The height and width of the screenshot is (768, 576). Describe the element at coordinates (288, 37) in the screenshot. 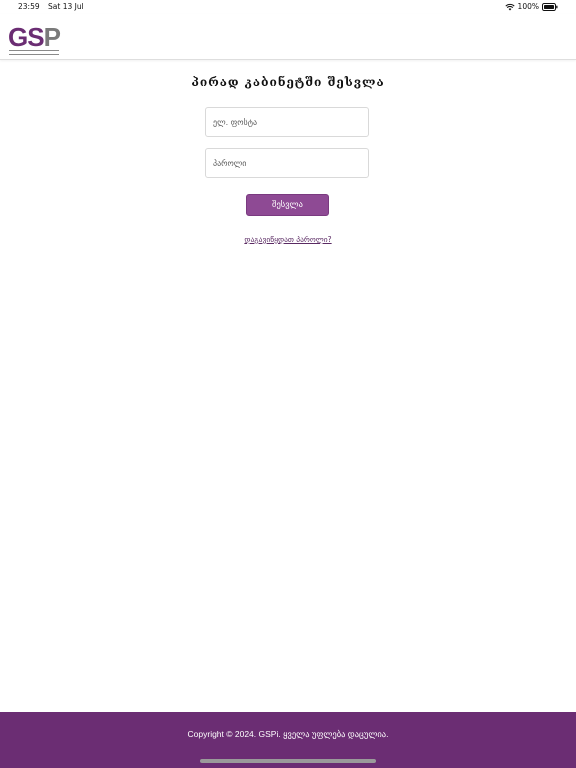

I see `header: GSP` at that location.